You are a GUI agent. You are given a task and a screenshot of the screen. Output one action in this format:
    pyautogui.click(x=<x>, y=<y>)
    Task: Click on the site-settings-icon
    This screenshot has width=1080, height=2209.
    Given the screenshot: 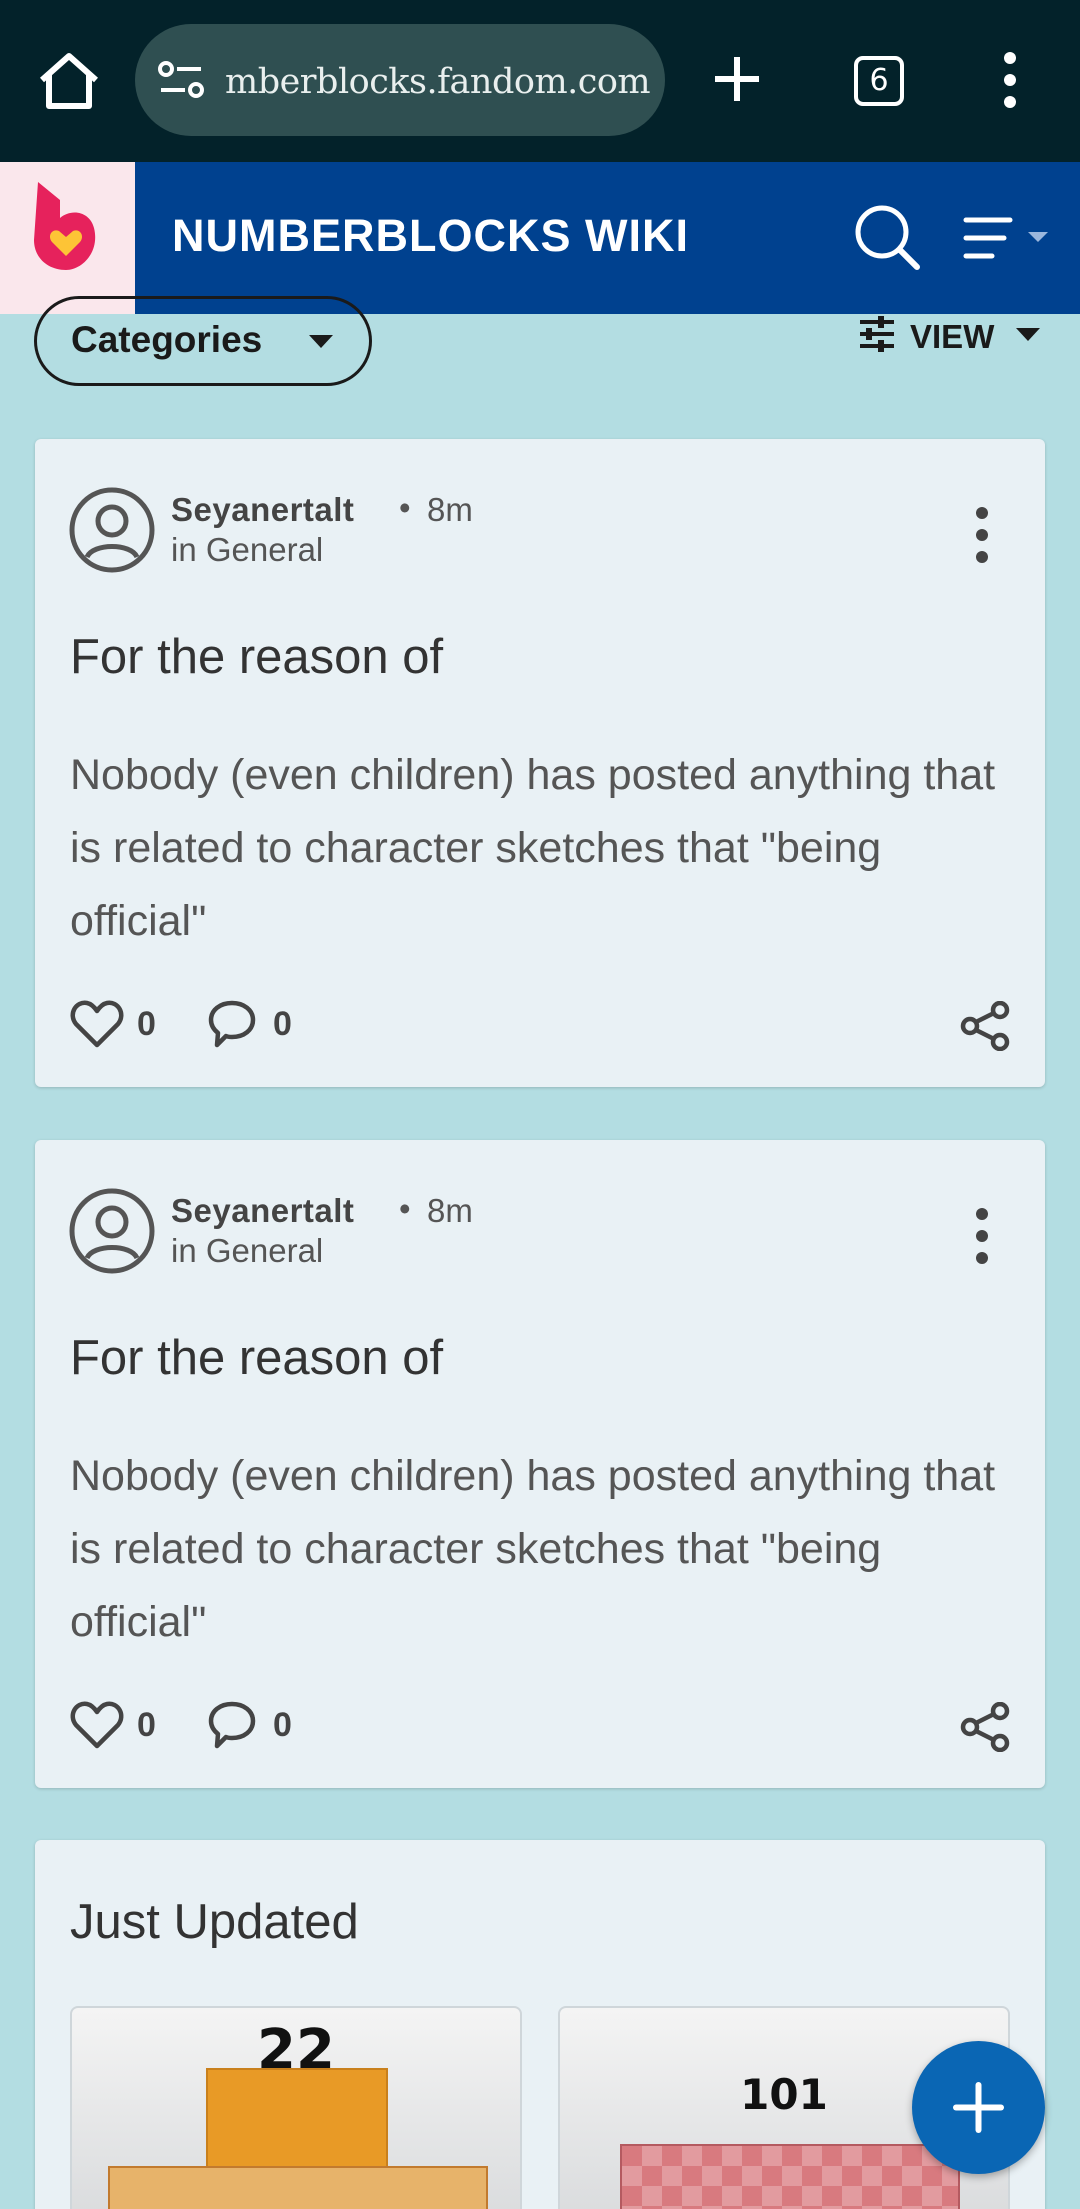 What is the action you would take?
    pyautogui.click(x=181, y=80)
    